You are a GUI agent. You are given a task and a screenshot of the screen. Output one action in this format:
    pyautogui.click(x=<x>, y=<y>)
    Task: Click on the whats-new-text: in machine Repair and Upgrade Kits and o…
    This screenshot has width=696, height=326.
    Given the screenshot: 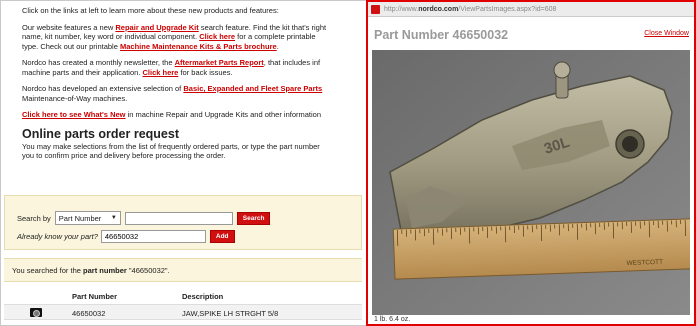 What is the action you would take?
    pyautogui.click(x=223, y=114)
    